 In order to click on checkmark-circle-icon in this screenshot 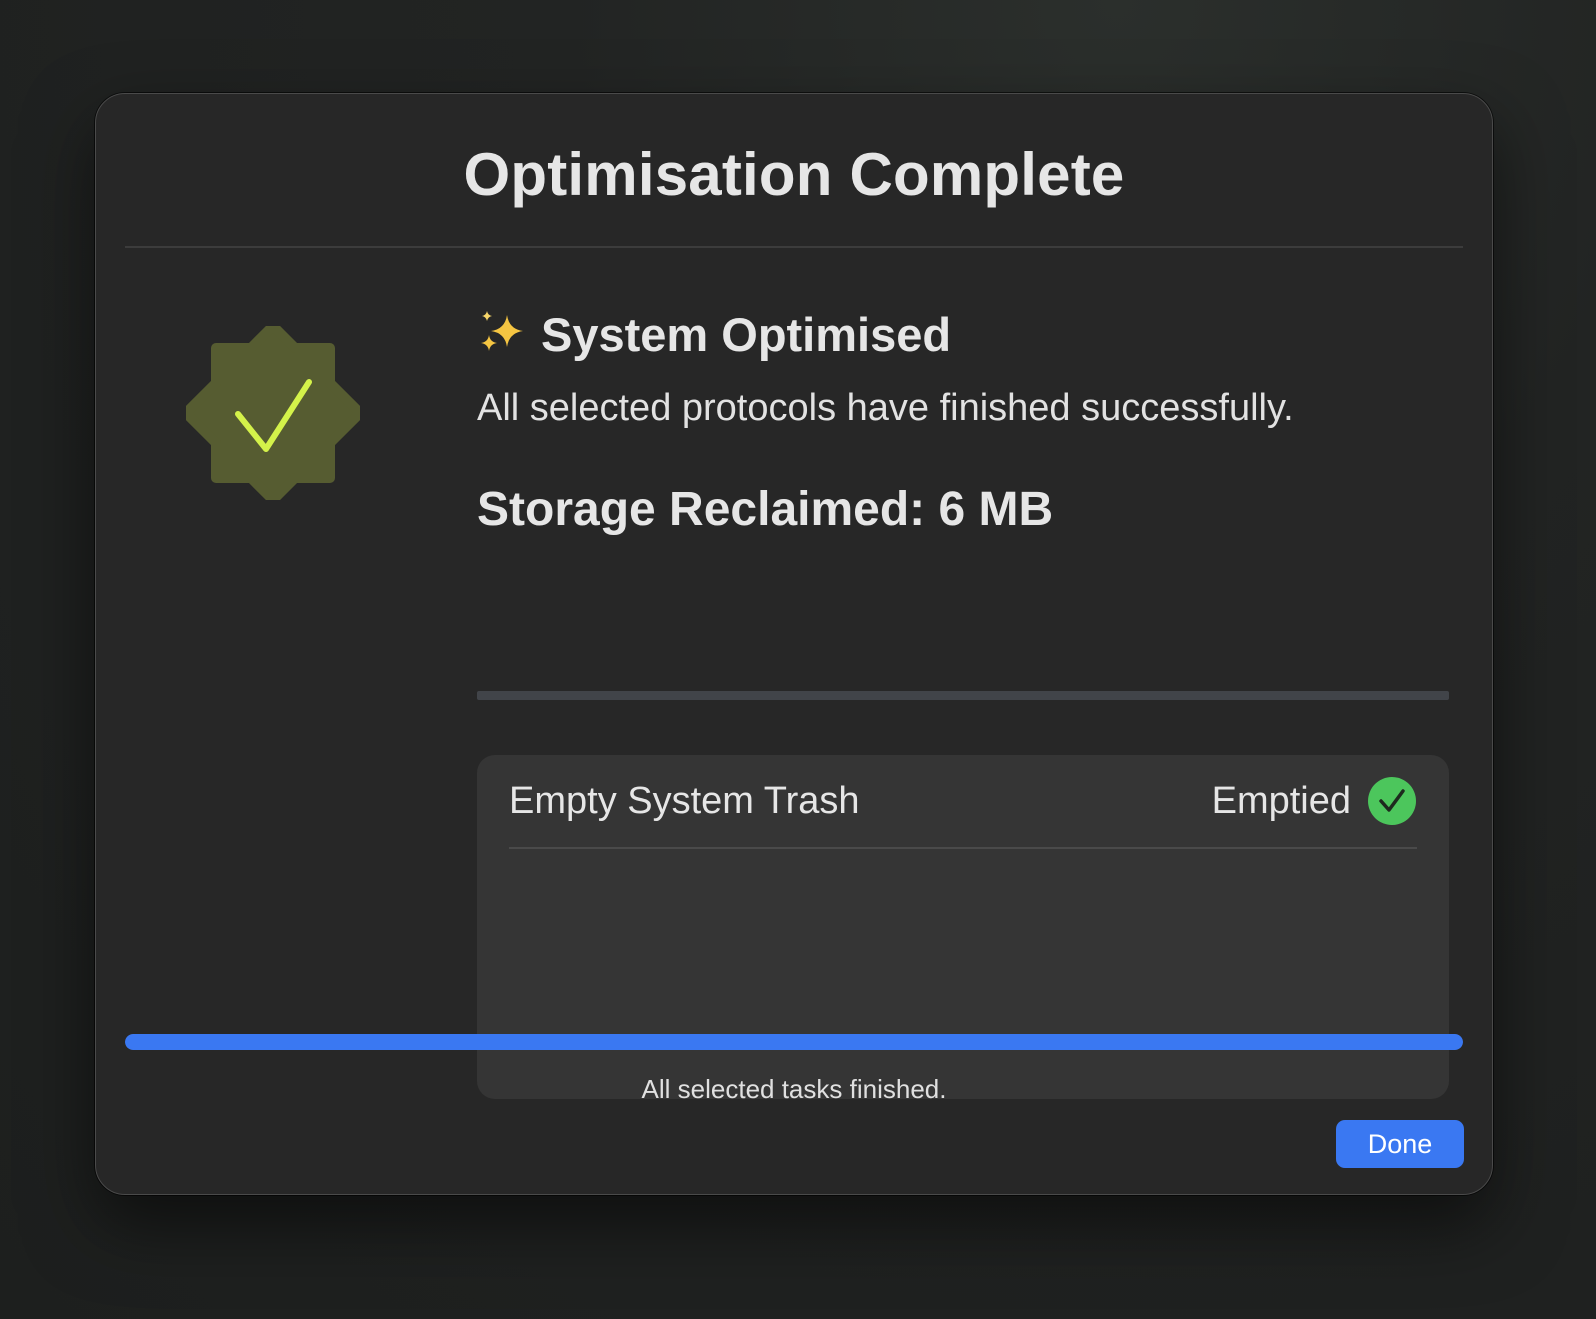, I will do `click(1392, 801)`.